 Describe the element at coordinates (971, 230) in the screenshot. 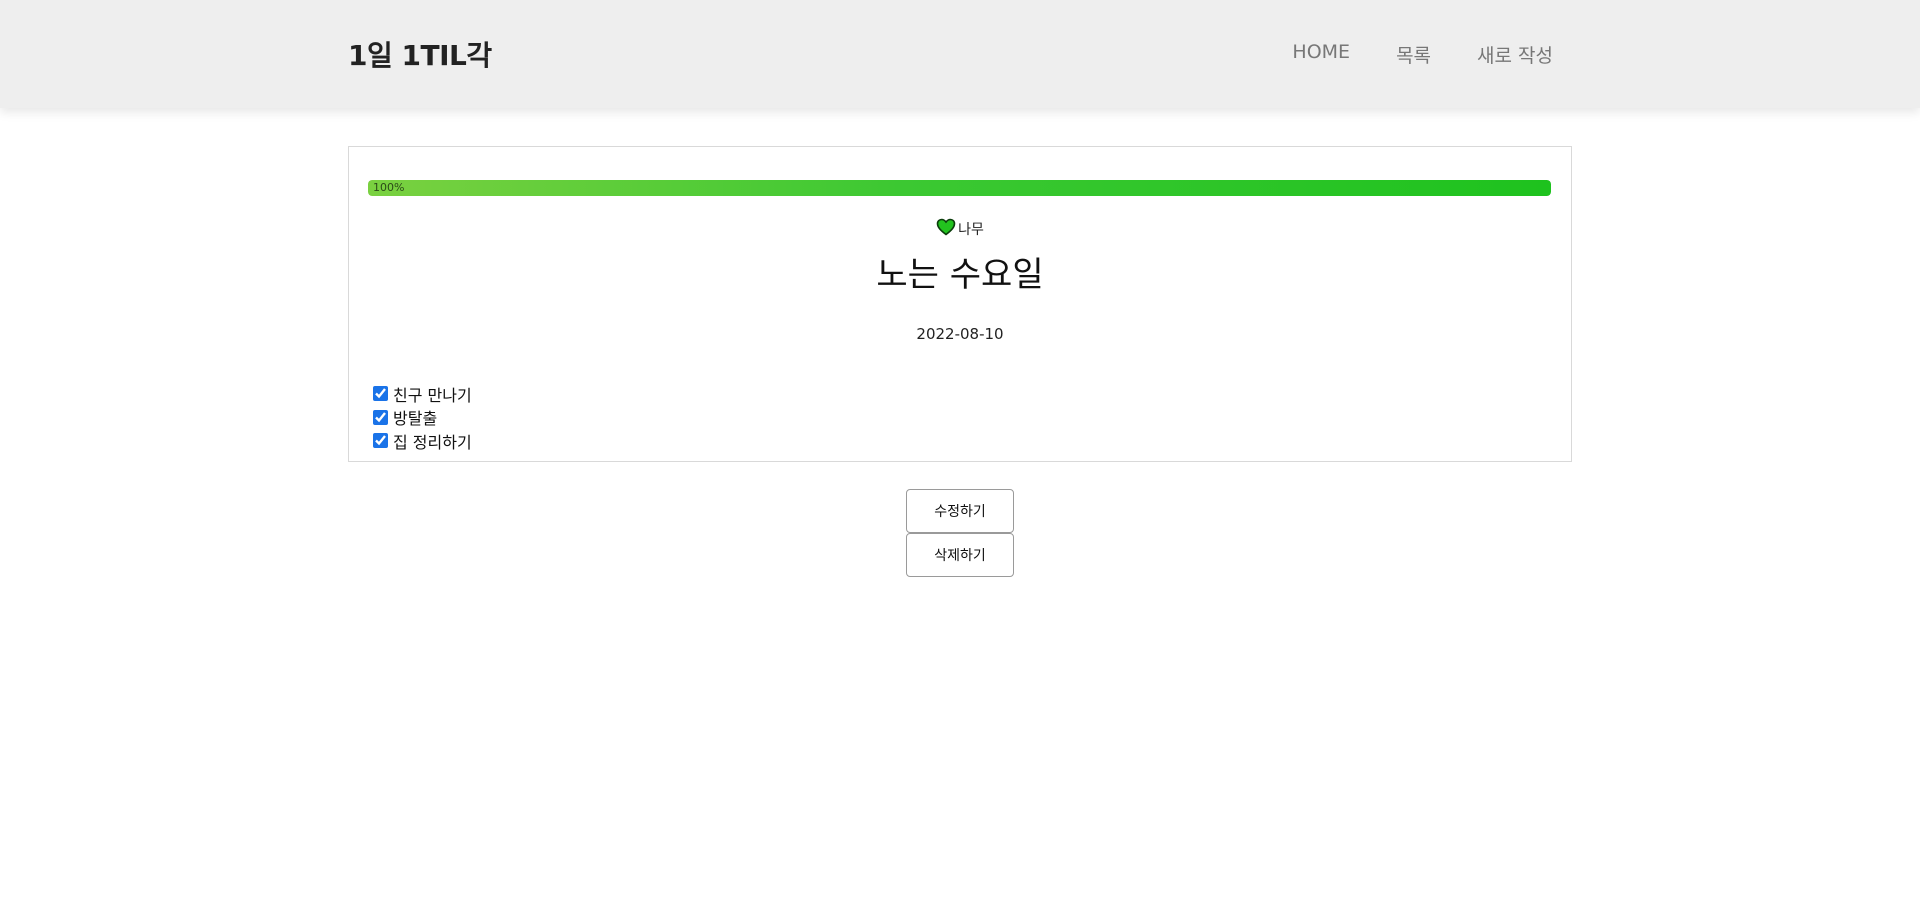

I see `author-name: 나무` at that location.